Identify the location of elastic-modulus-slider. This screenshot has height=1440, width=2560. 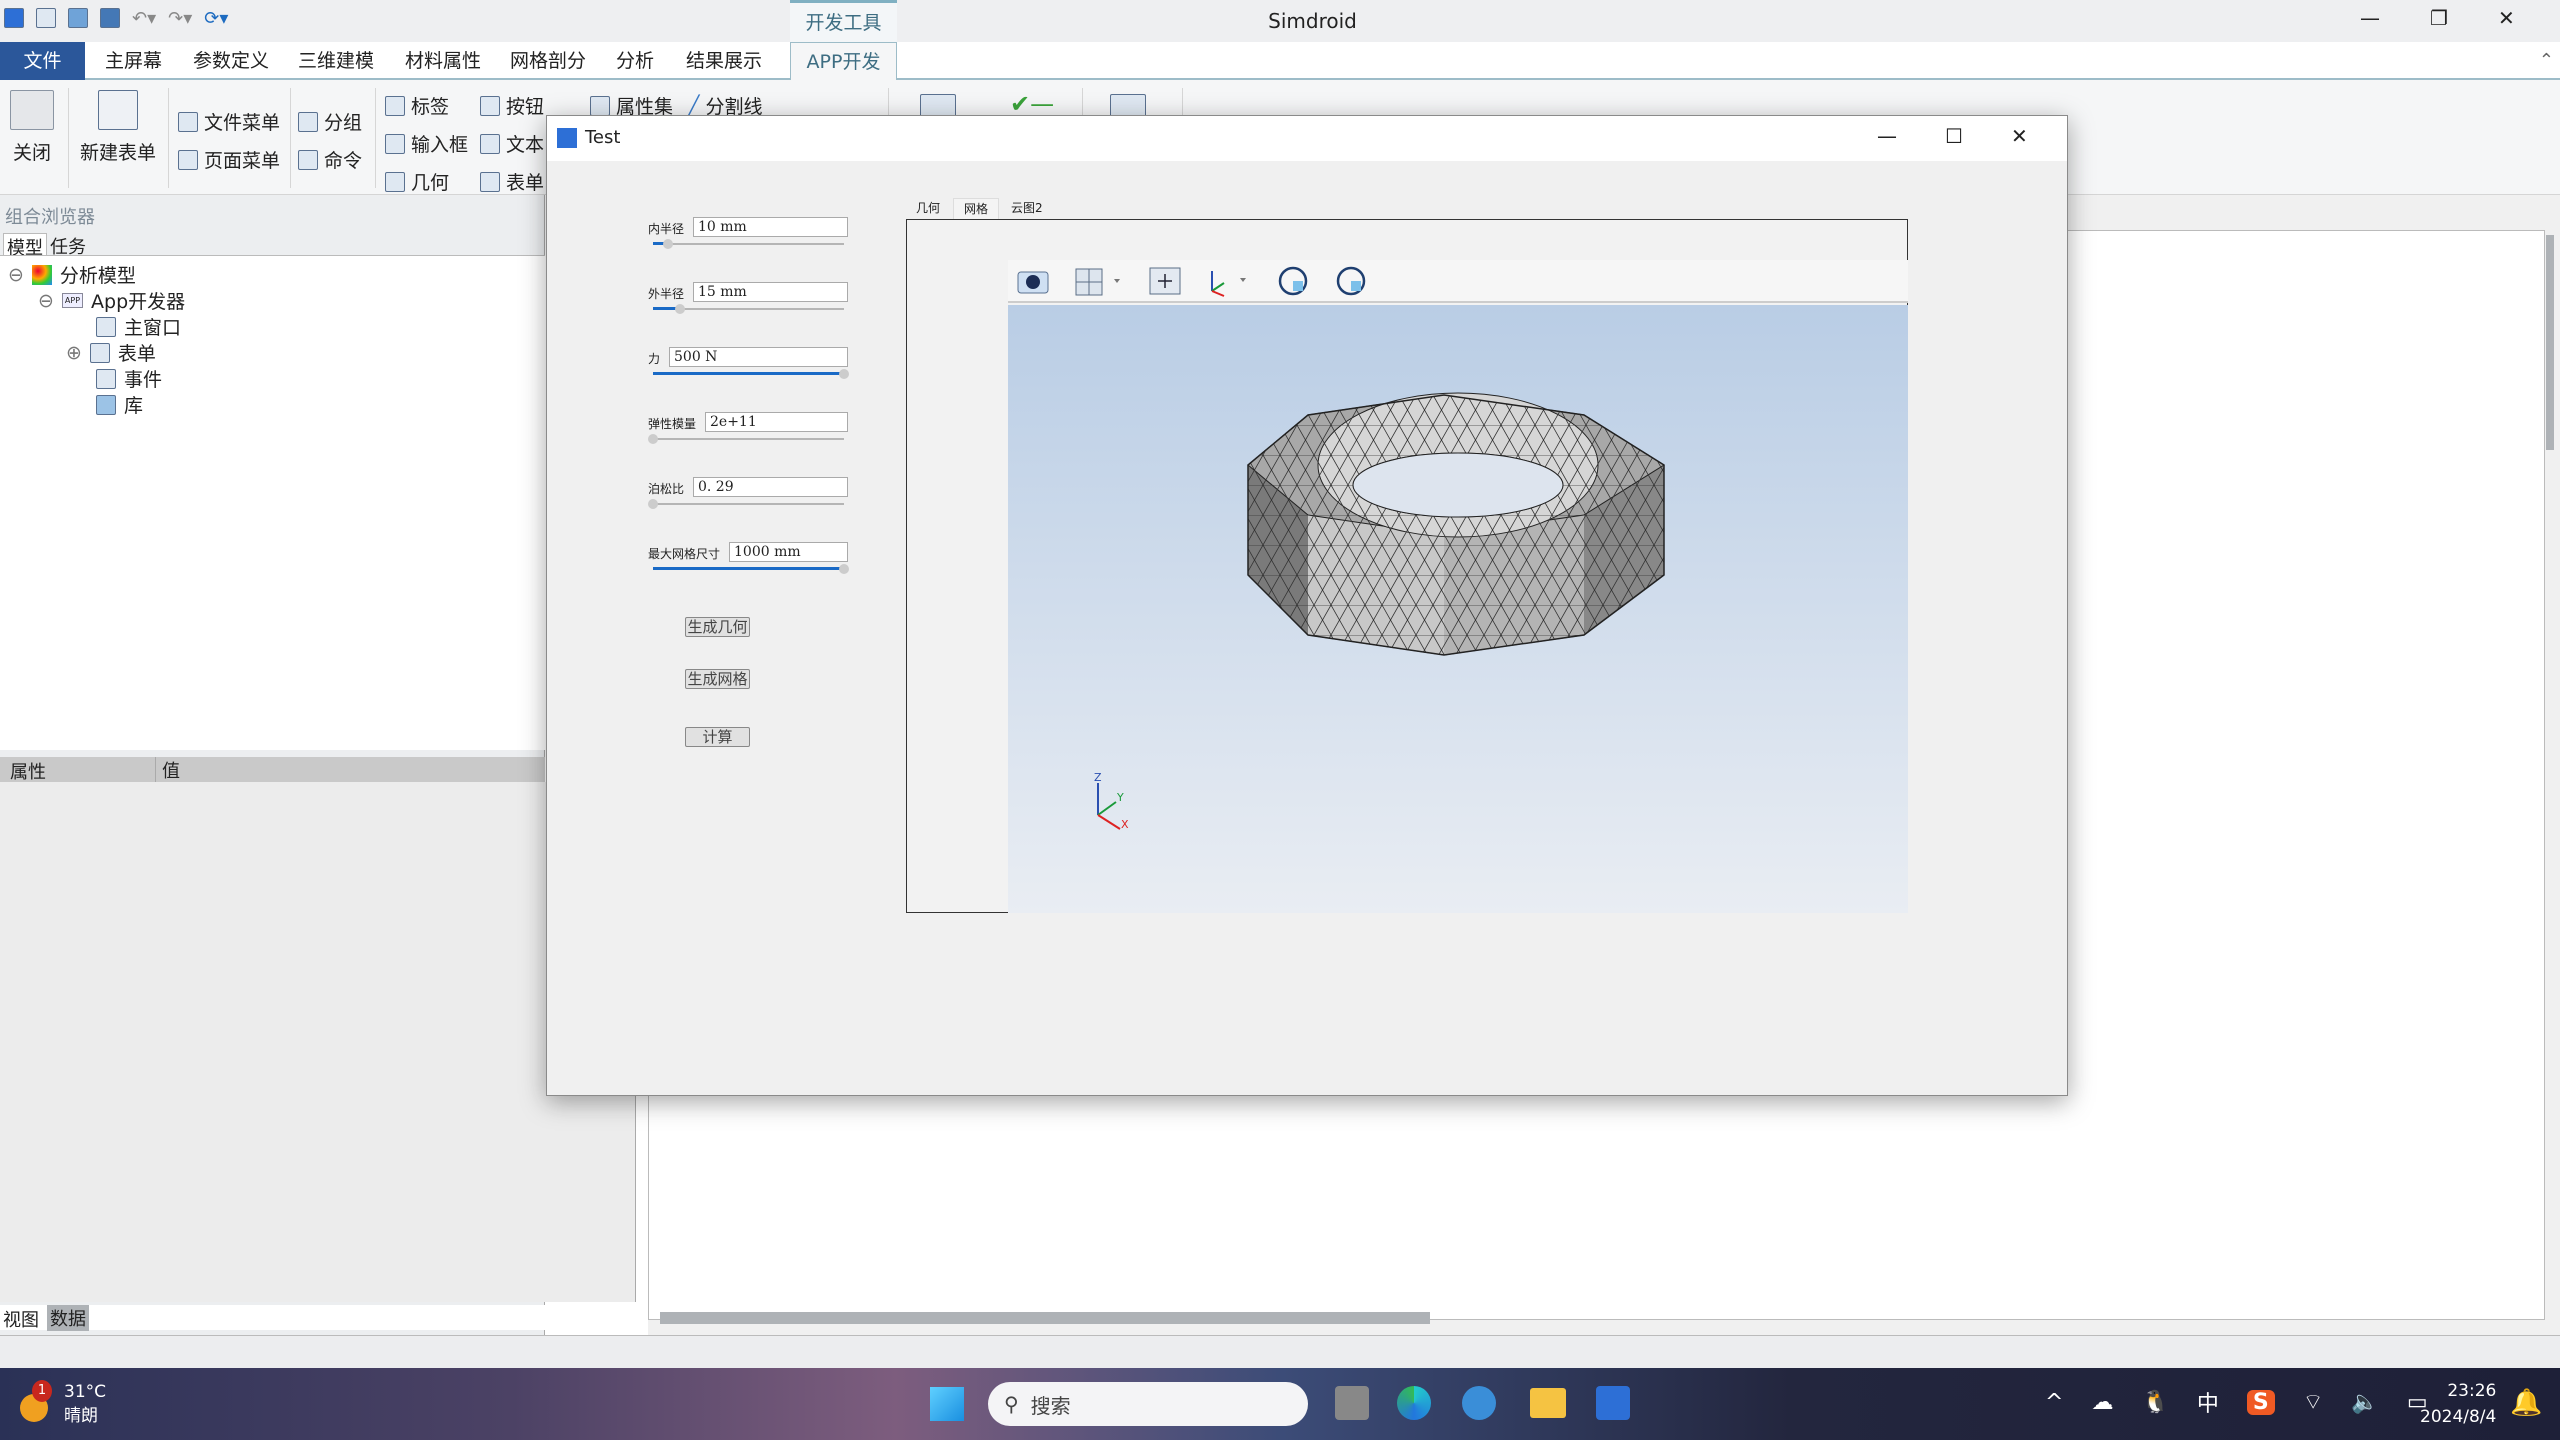
(746, 439).